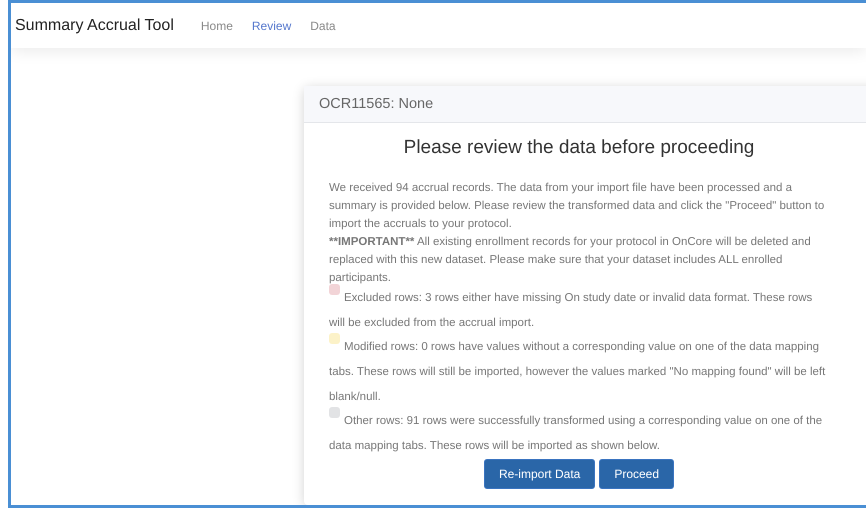 Image resolution: width=866 pixels, height=508 pixels. I want to click on legend-text: Modified rows: 0 rows have values without a corresponding value on one of the data mapping tabs. These rows will still be imported, however the values marked "No mapping found" will be left blank/null., so click(577, 372).